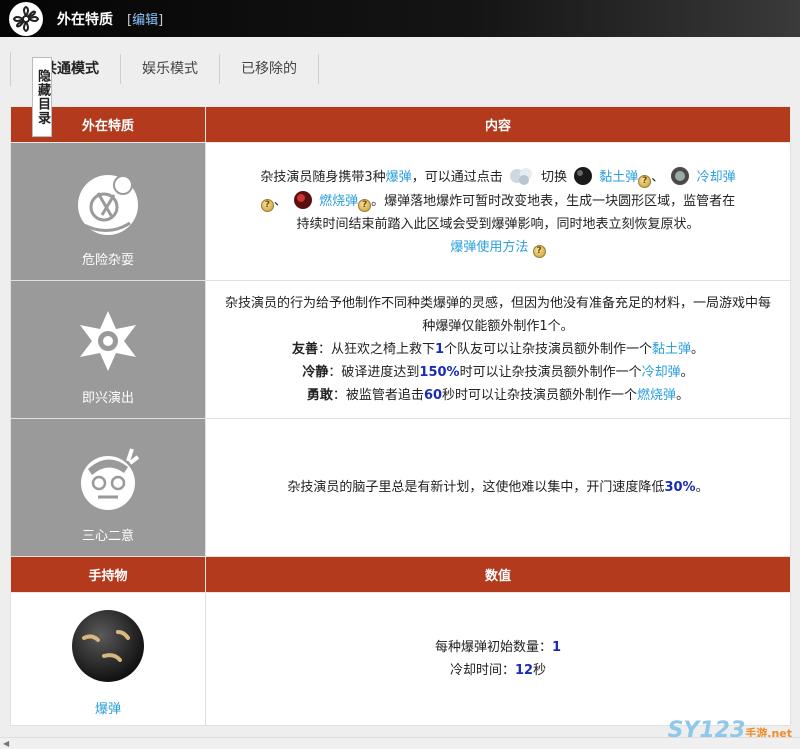  What do you see at coordinates (583, 175) in the screenshot?
I see `clay-bomb-icon` at bounding box center [583, 175].